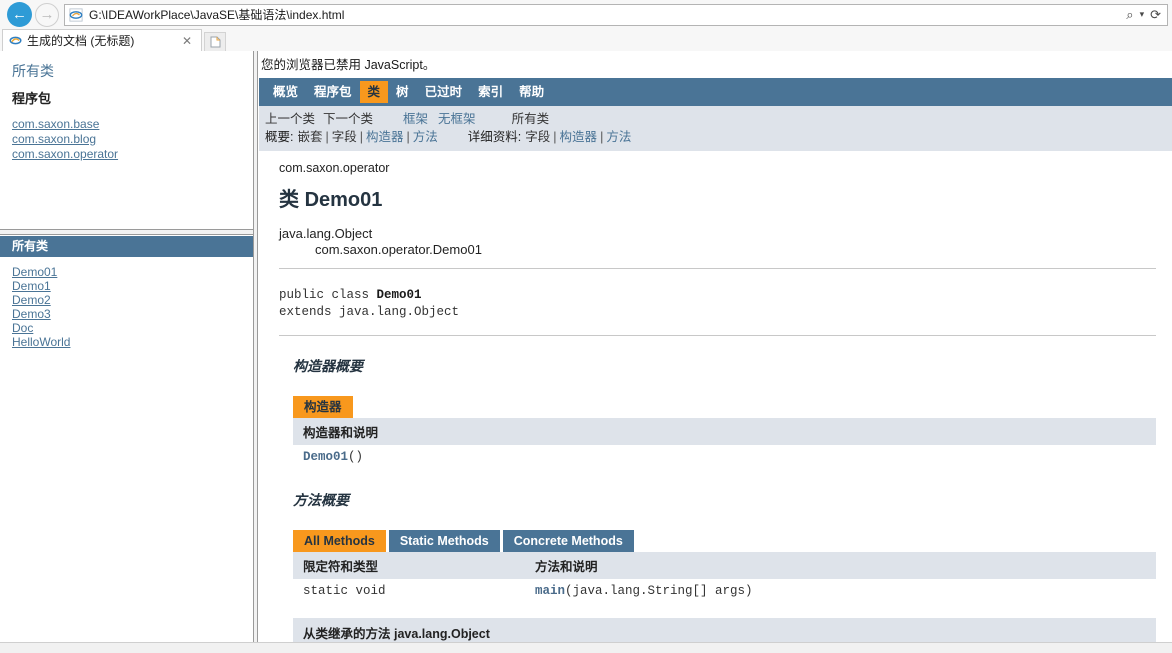 This screenshot has width=1172, height=653. Describe the element at coordinates (385, 137) in the screenshot. I see `summary-constructor-link: 构造器` at that location.